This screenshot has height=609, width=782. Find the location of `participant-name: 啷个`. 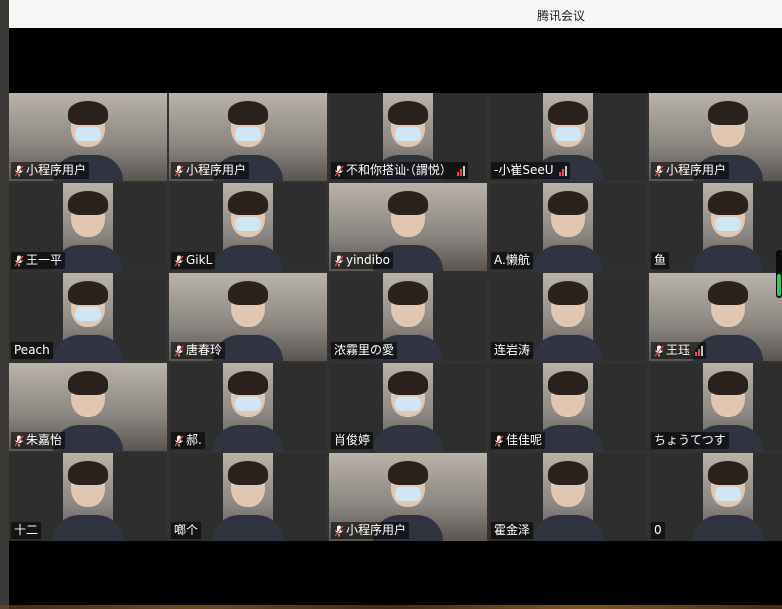

participant-name: 啷个 is located at coordinates (186, 530).